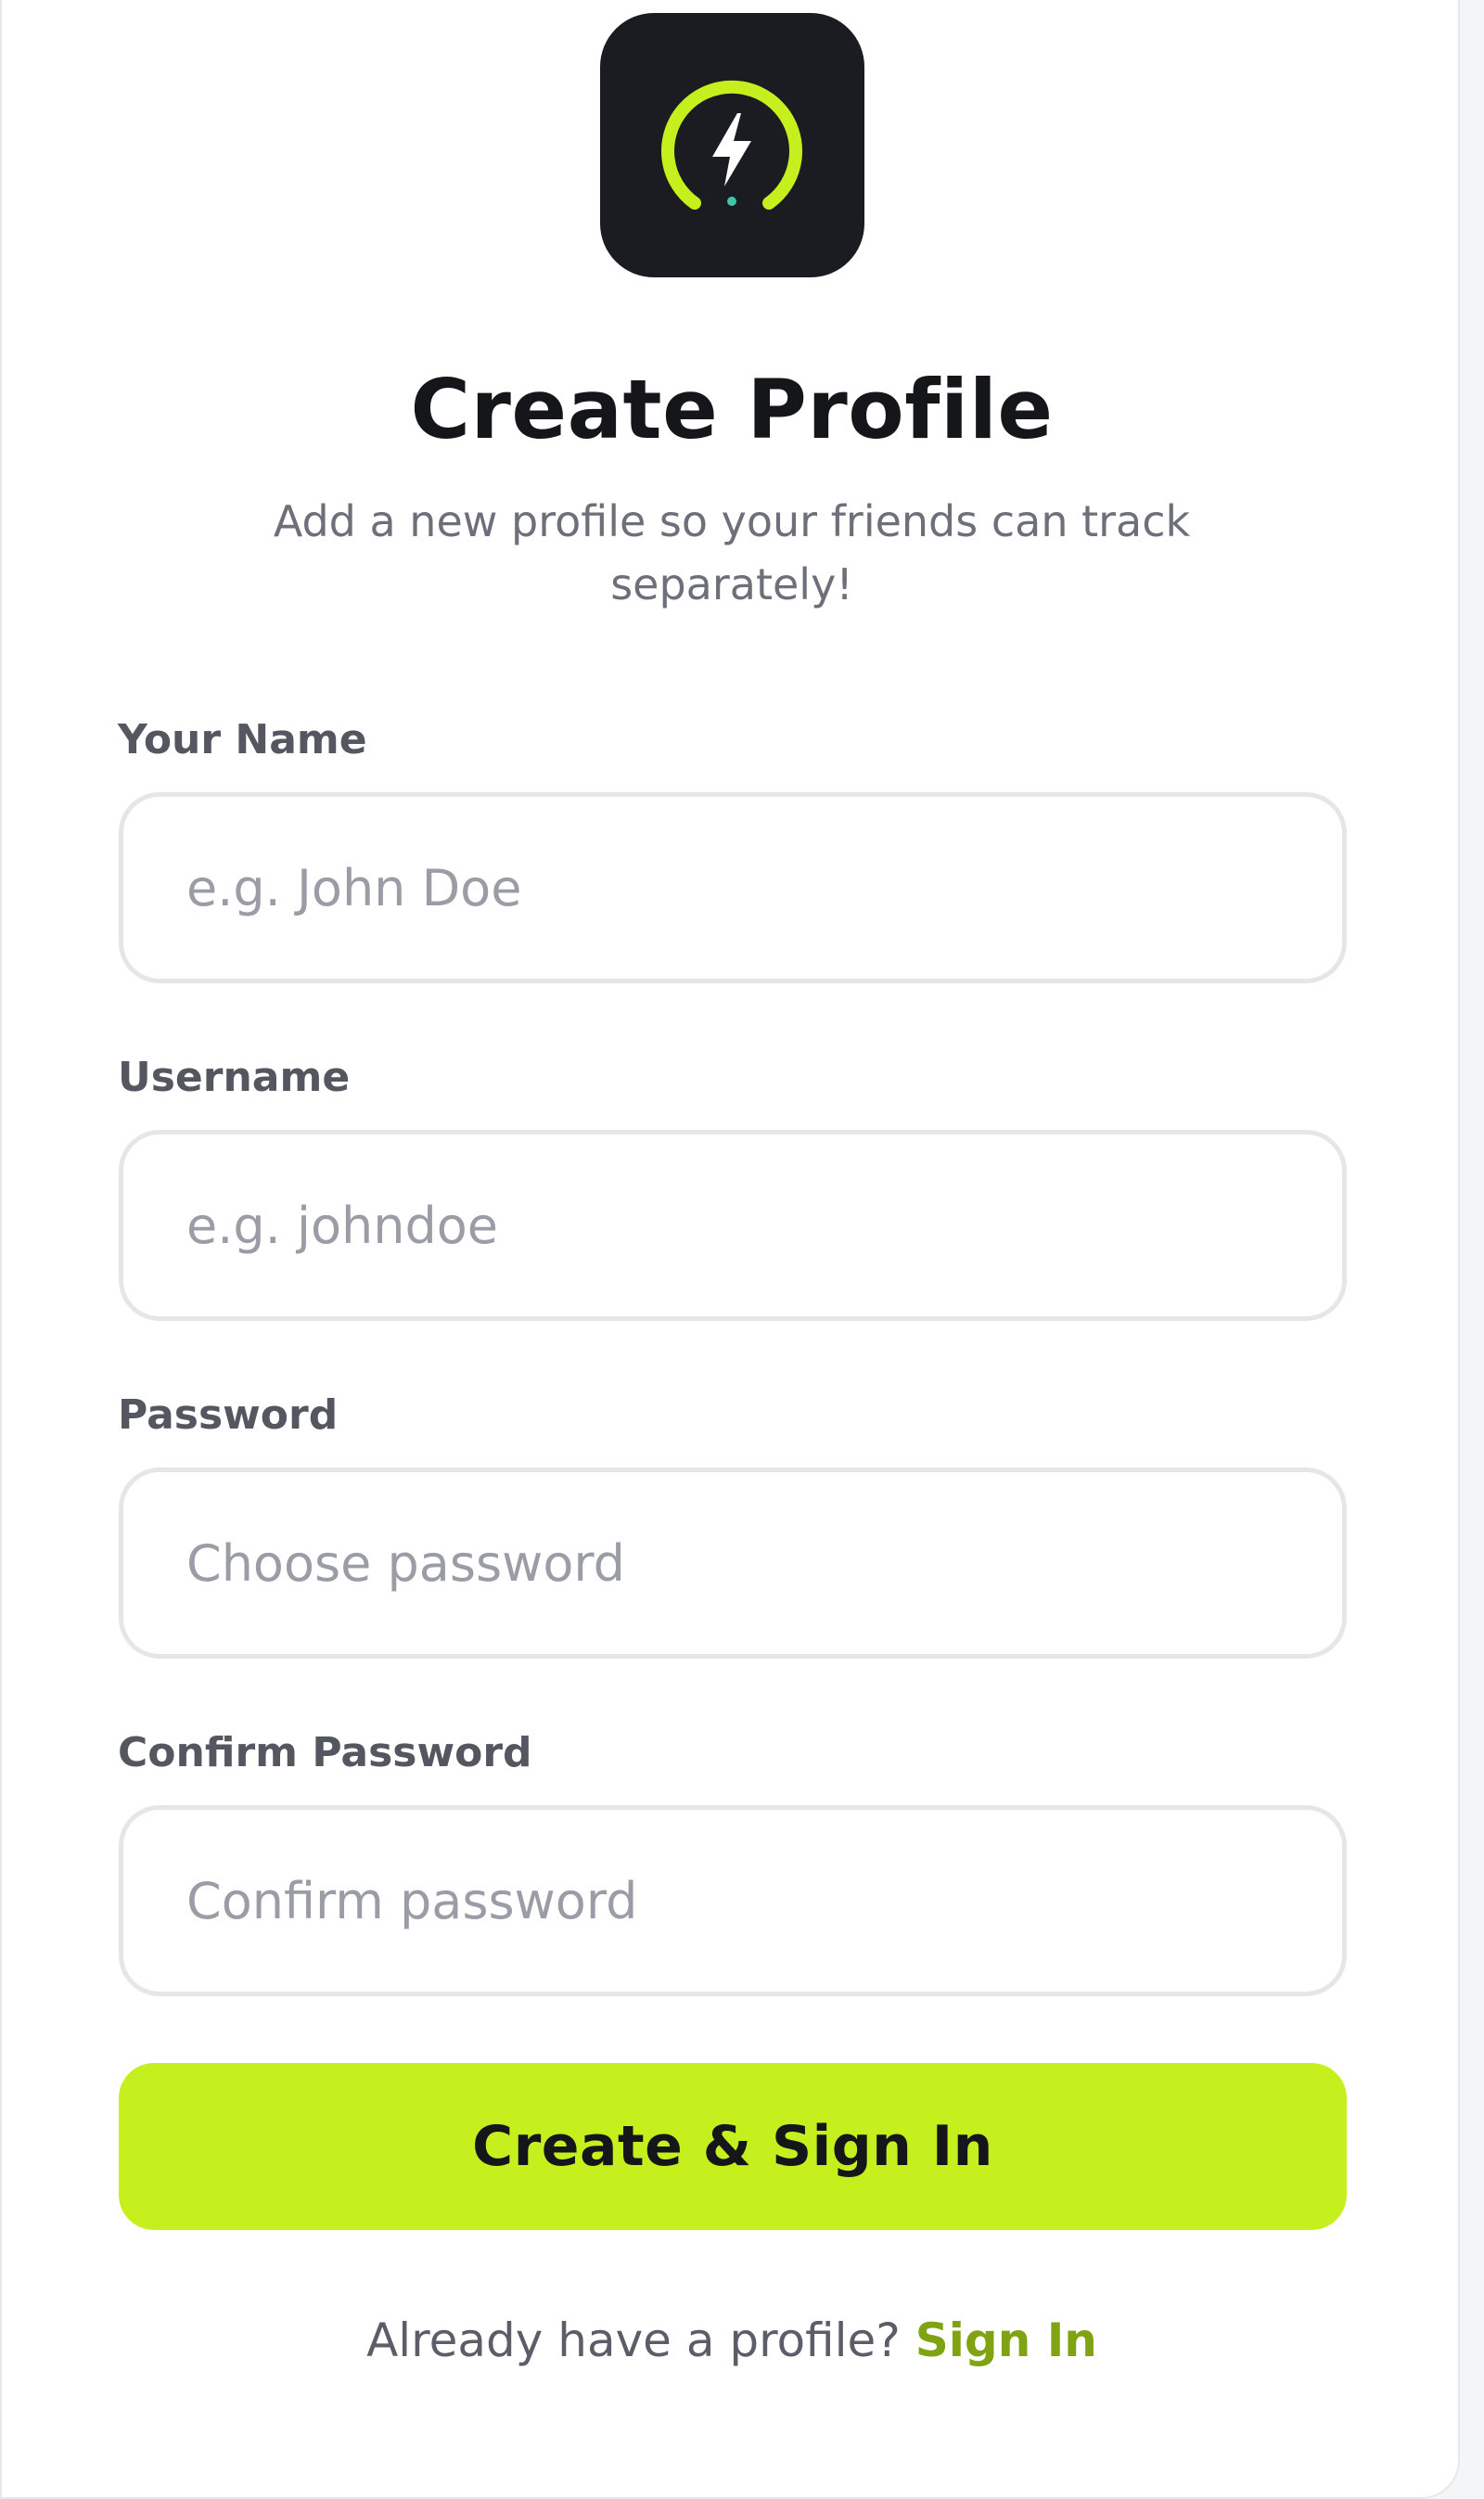 The image size is (1484, 2499). I want to click on create-and-sign-in-button: Create & Sign In, so click(733, 2146).